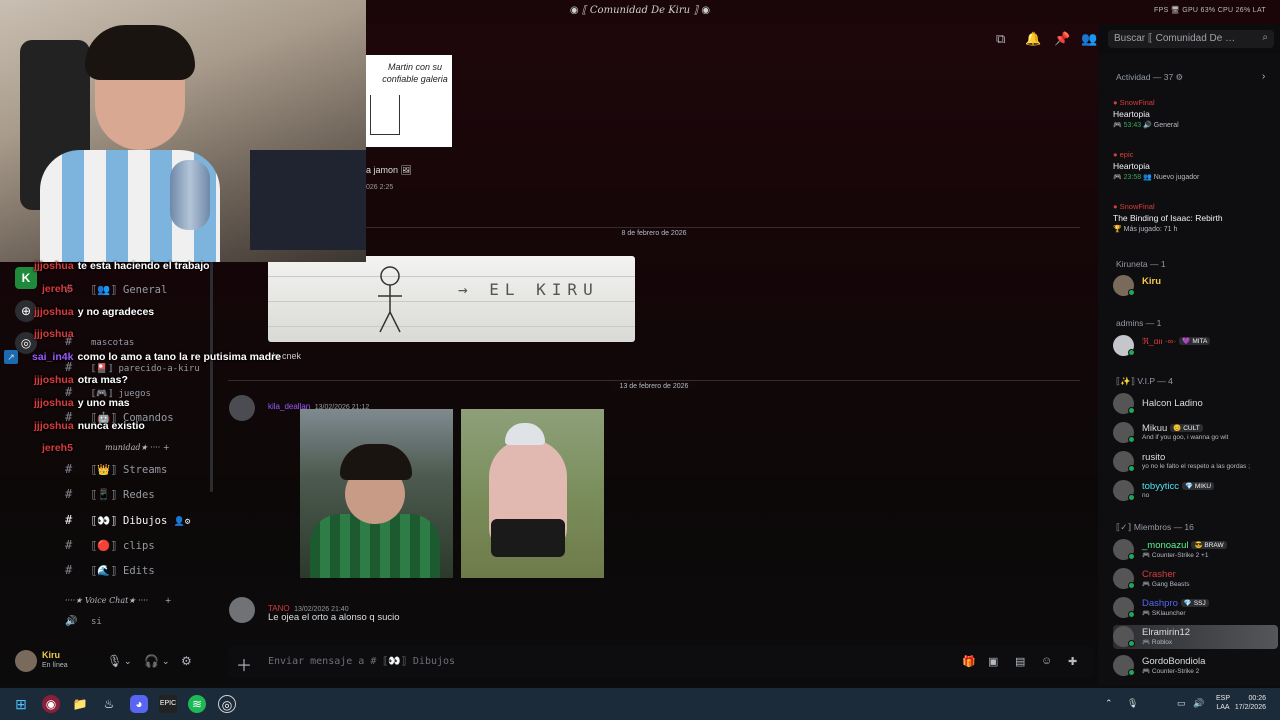 The height and width of the screenshot is (720, 1280). What do you see at coordinates (1175, 603) in the screenshot?
I see `member-name: Dashpro 💎 SSJ` at bounding box center [1175, 603].